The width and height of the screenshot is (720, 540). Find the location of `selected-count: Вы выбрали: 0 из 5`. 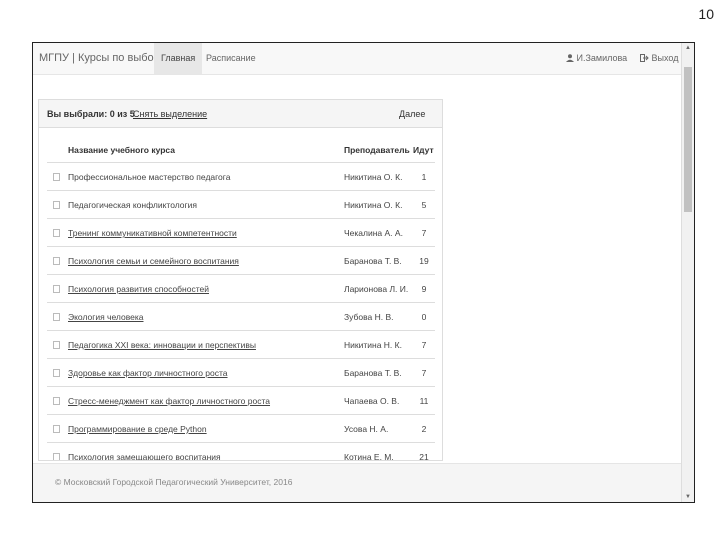

selected-count: Вы выбрали: 0 из 5 is located at coordinates (91, 114).